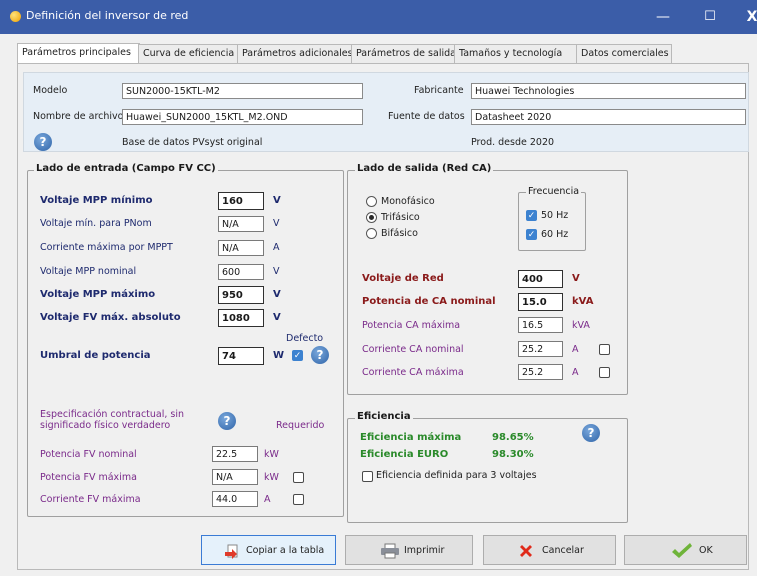 This screenshot has height=576, width=757. I want to click on i-nominal-input: 25.2, so click(540, 349).